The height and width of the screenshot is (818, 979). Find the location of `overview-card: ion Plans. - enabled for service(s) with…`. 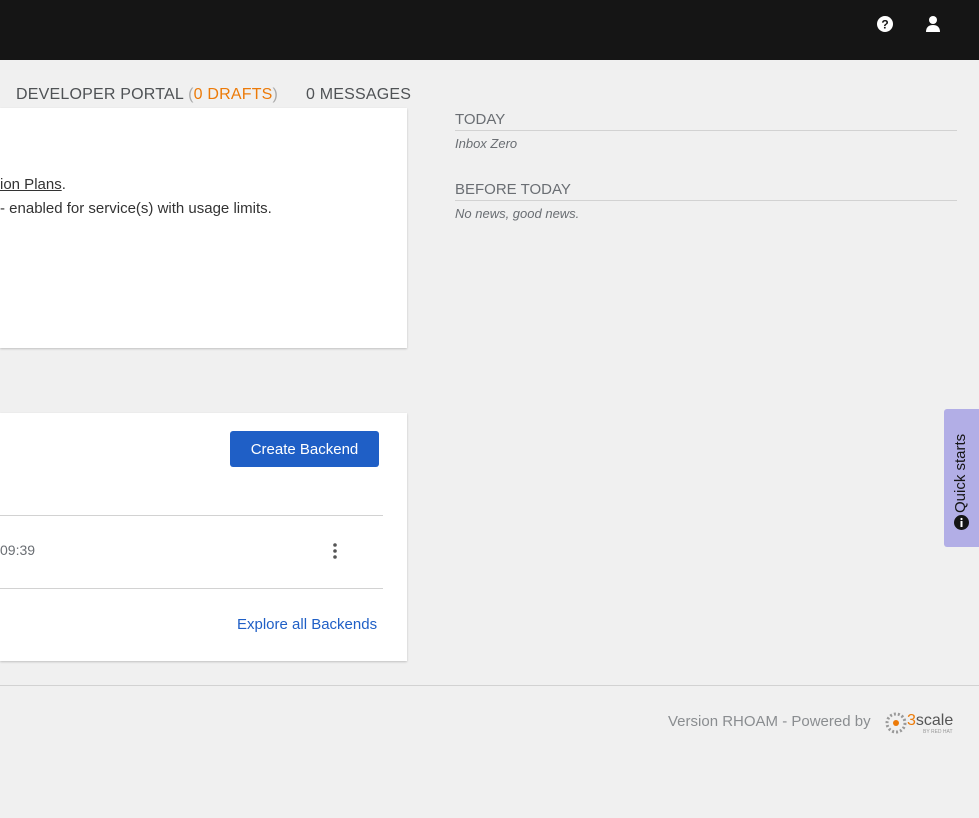

overview-card: ion Plans. - enabled for service(s) with… is located at coordinates (203, 228).